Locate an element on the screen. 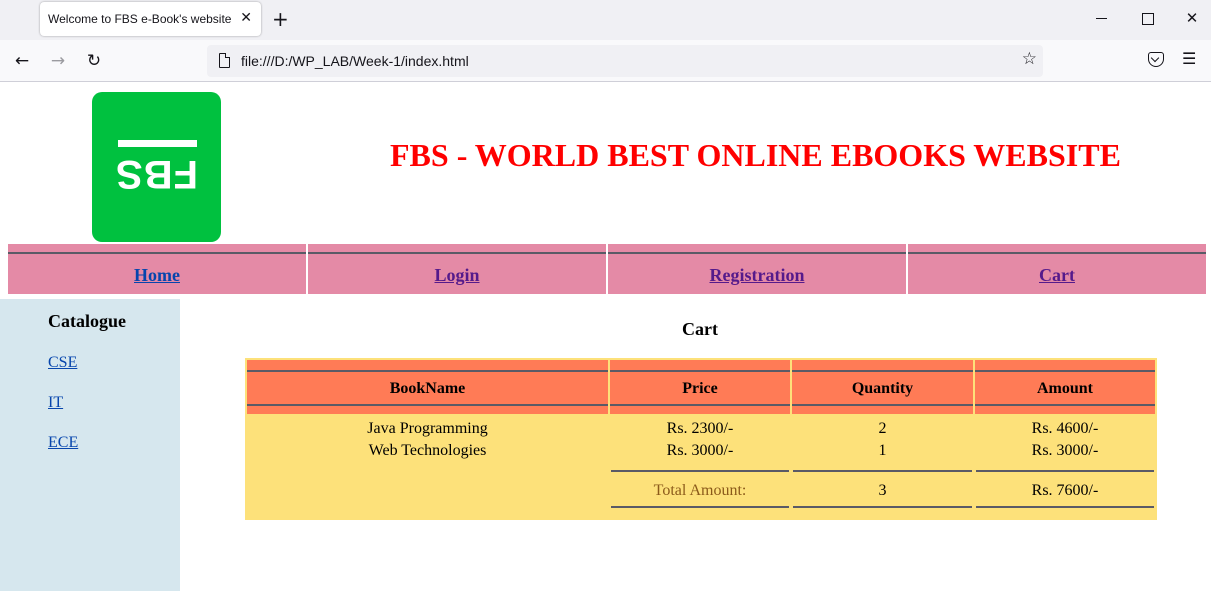 This screenshot has height=591, width=1211. total-quantity: 3 is located at coordinates (882, 490).